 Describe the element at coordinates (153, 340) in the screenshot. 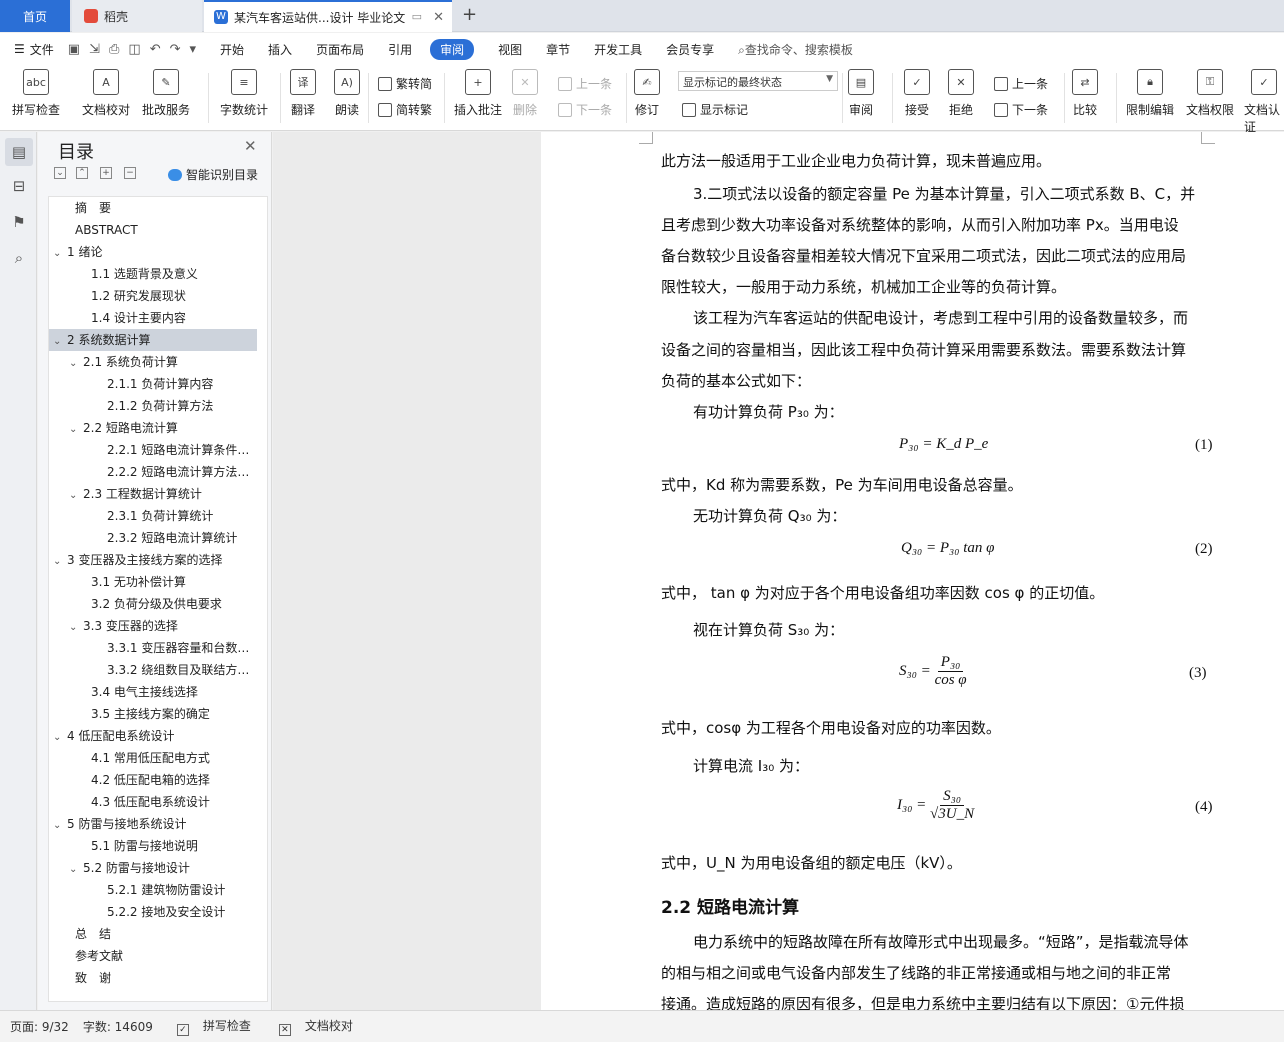

I see `toc-item: ⌄ 2 系统数据计算` at that location.